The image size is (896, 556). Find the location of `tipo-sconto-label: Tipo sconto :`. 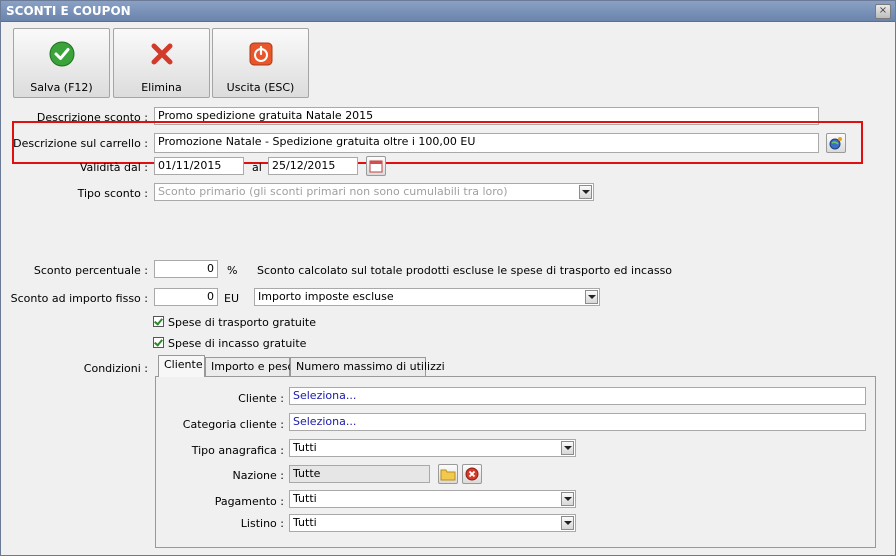

tipo-sconto-label: Tipo sconto : is located at coordinates (112, 193).